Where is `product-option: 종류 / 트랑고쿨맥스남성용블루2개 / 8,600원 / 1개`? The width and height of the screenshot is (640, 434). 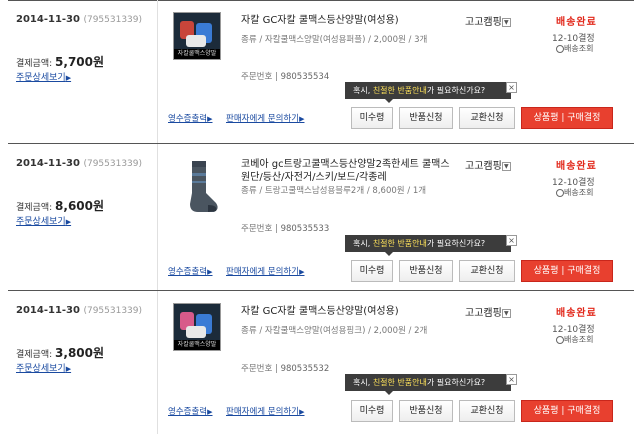 product-option: 종류 / 트랑고쿨맥스남성용블루2개 / 8,600원 / 1개 is located at coordinates (334, 191).